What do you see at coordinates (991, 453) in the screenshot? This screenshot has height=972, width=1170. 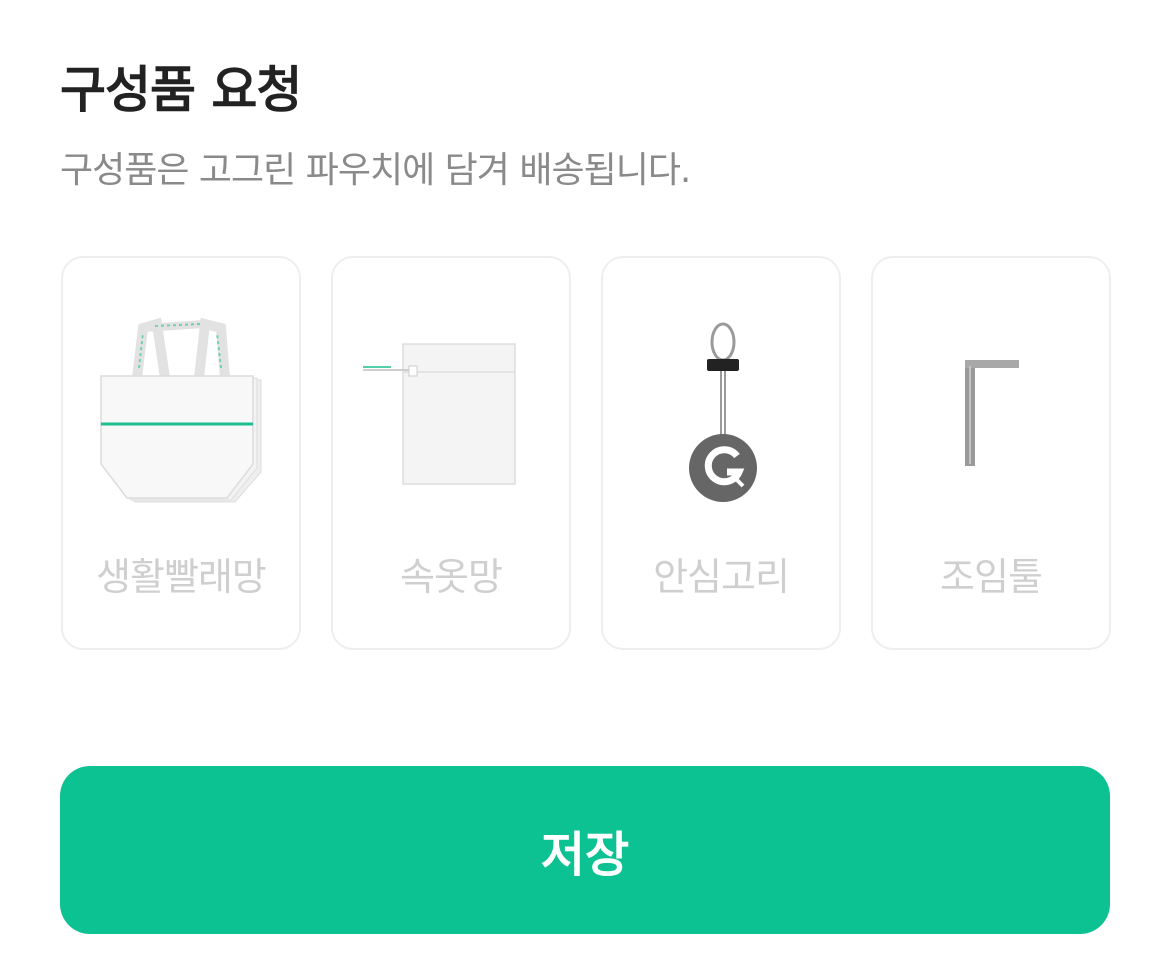 I see `item-card-tightening-tool: 조임툴` at bounding box center [991, 453].